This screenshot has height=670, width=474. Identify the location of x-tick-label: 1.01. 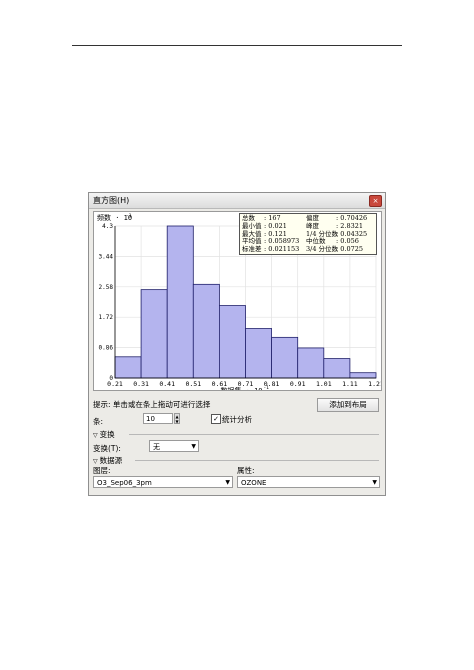
(324, 384).